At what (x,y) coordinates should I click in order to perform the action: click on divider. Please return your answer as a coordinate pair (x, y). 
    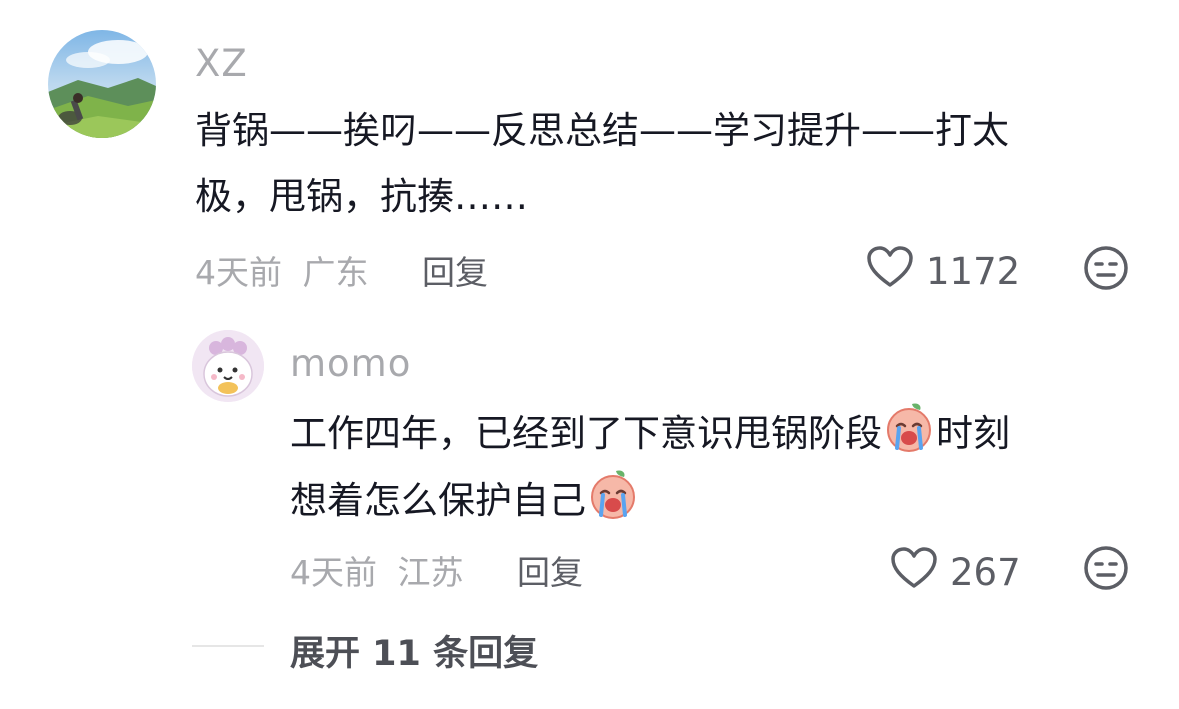
    Looking at the image, I should click on (228, 646).